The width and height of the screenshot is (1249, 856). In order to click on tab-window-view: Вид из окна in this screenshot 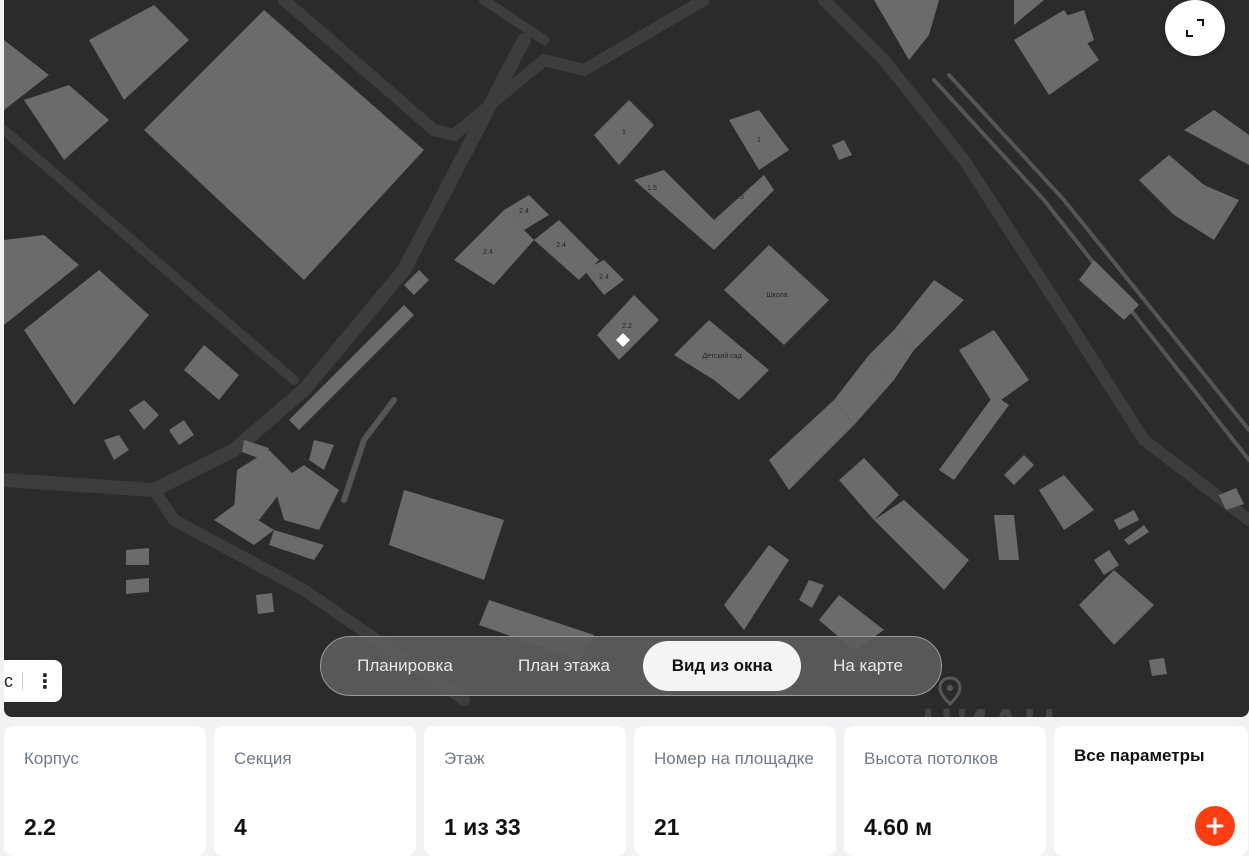, I will do `click(722, 666)`.